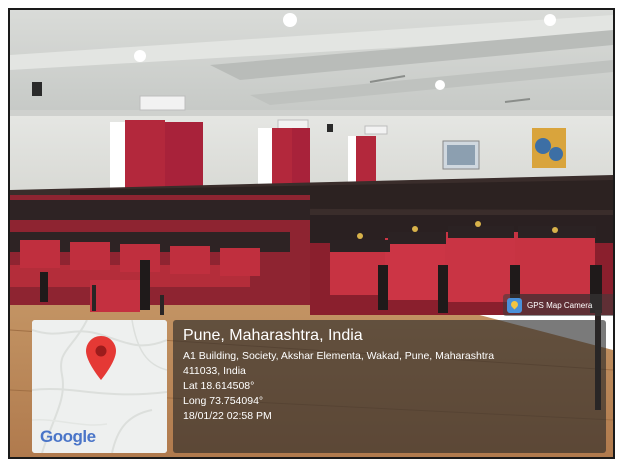  What do you see at coordinates (101, 358) in the screenshot?
I see `location-pin-icon` at bounding box center [101, 358].